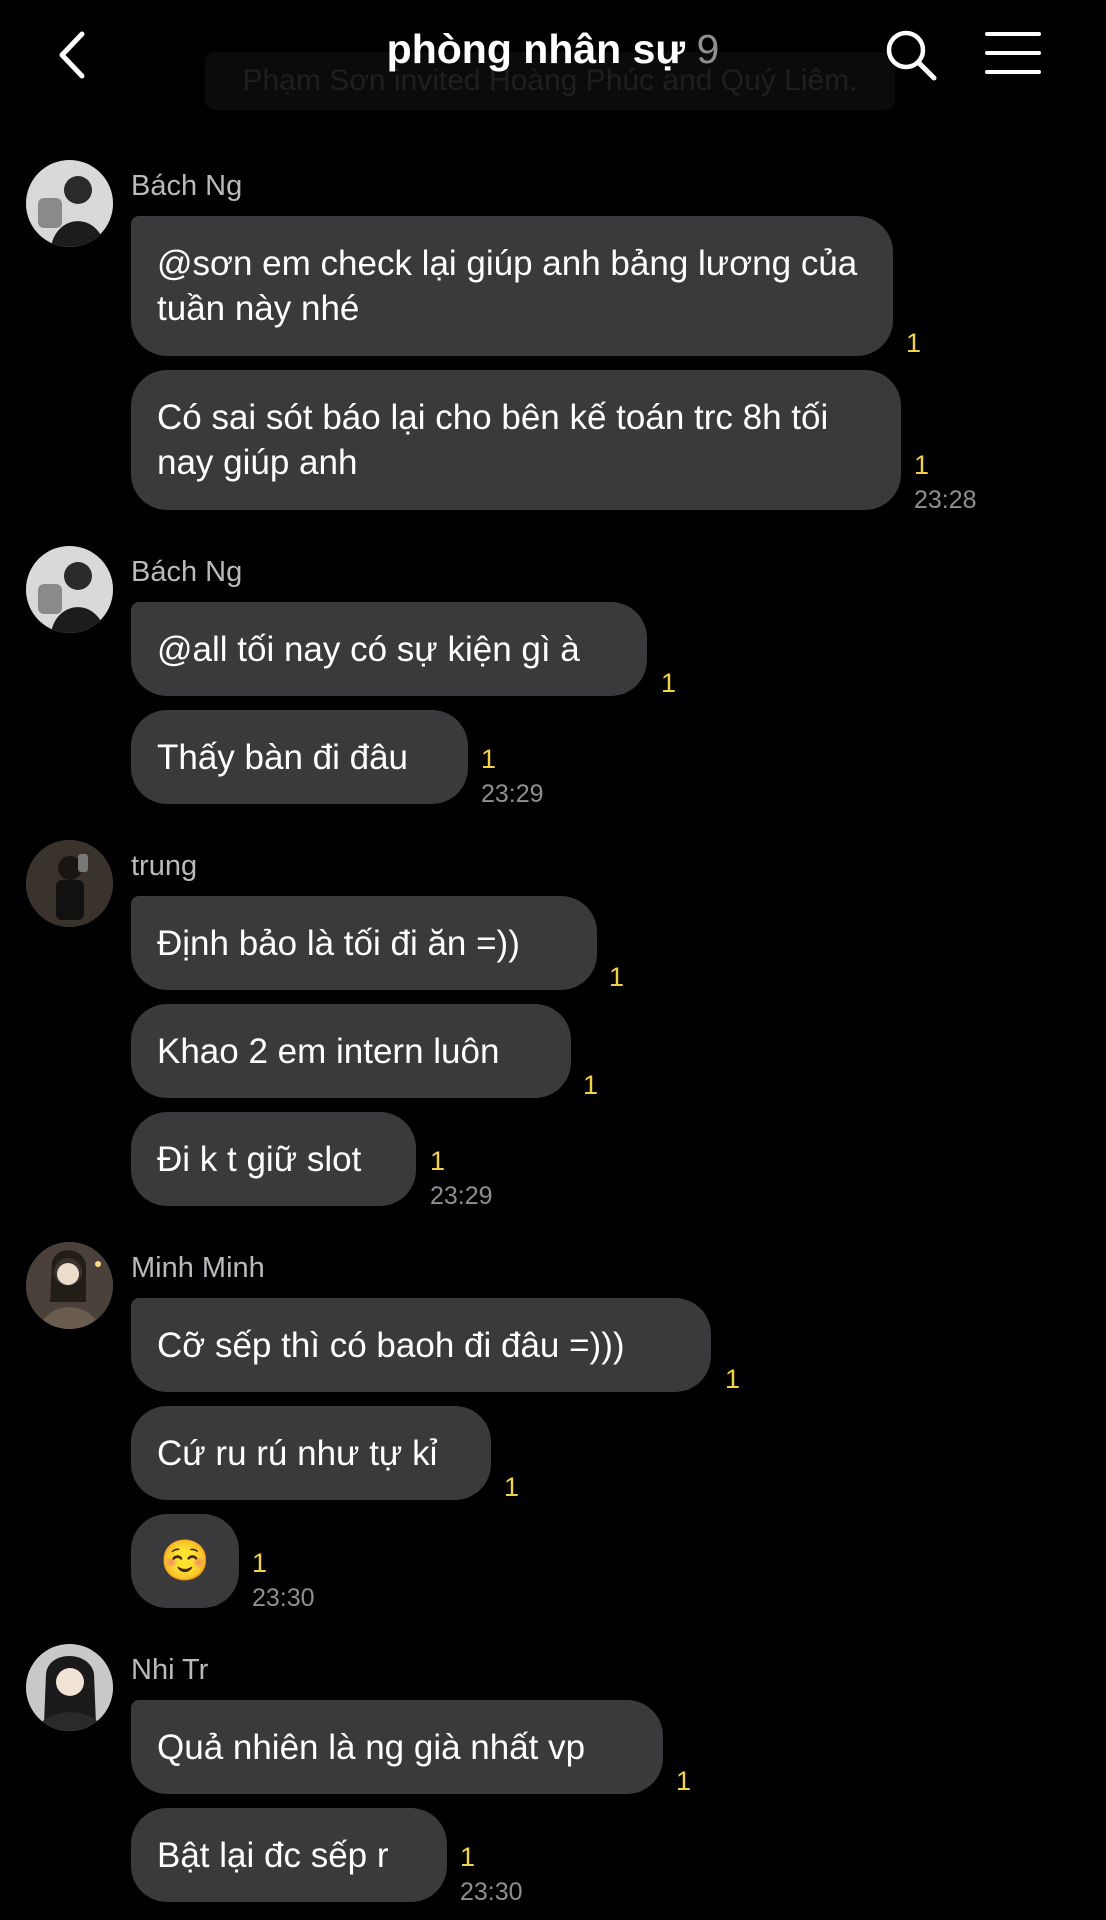  Describe the element at coordinates (164, 866) in the screenshot. I see `sender-name: trung` at that location.